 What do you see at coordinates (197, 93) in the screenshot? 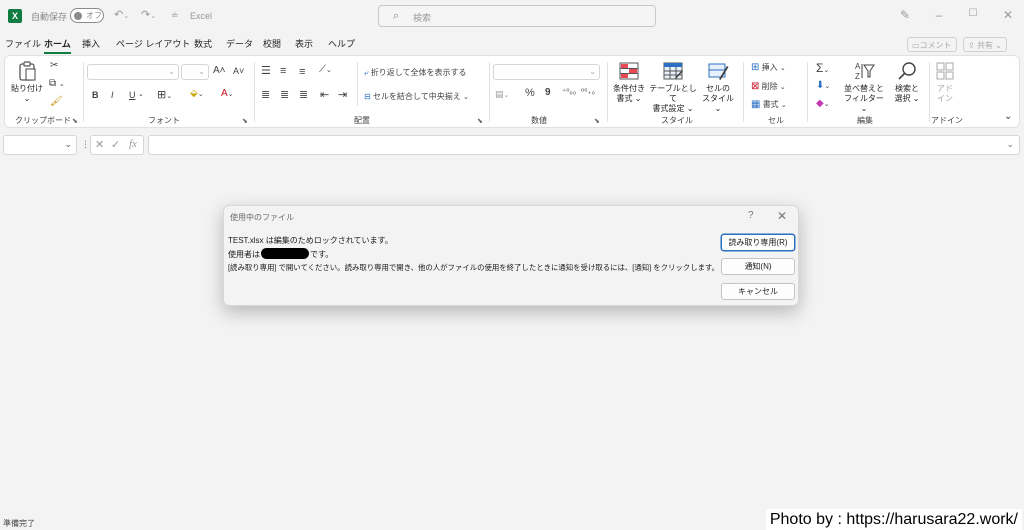
I see `fill-color-icon: ⬙⌄` at bounding box center [197, 93].